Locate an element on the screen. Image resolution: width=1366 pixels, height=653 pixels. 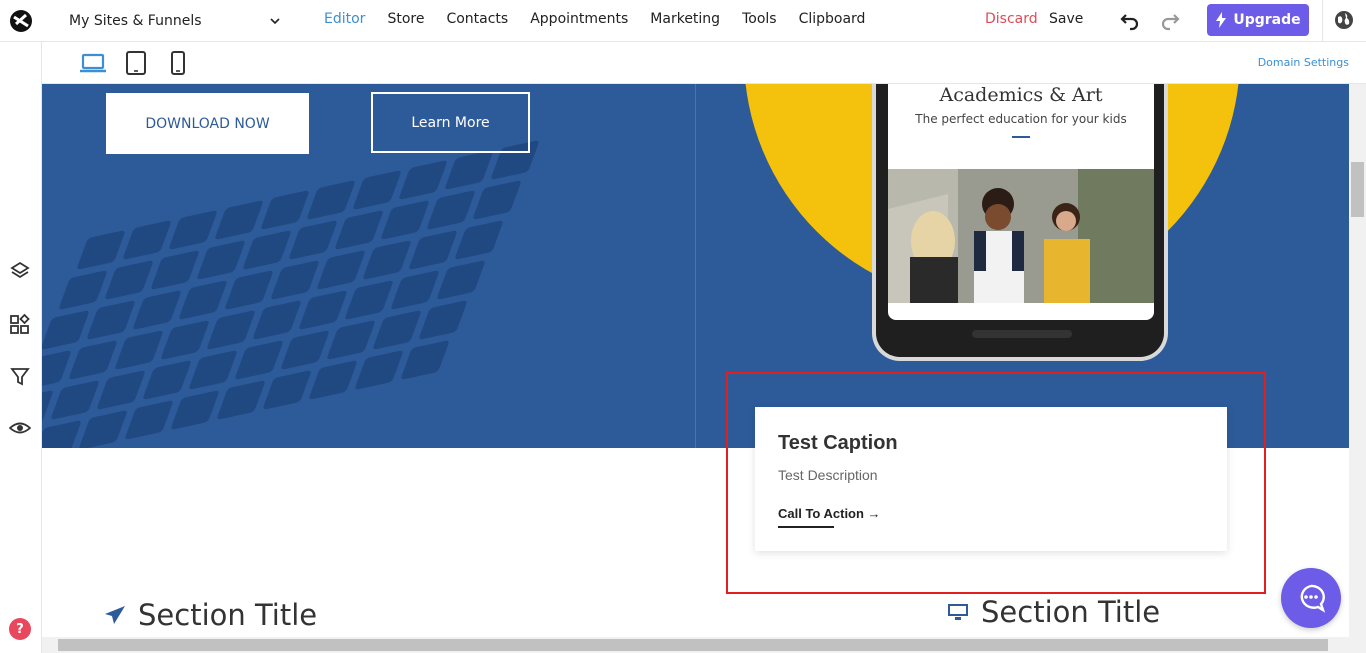
vertical-scrollbar-thumb is located at coordinates (1357, 189).